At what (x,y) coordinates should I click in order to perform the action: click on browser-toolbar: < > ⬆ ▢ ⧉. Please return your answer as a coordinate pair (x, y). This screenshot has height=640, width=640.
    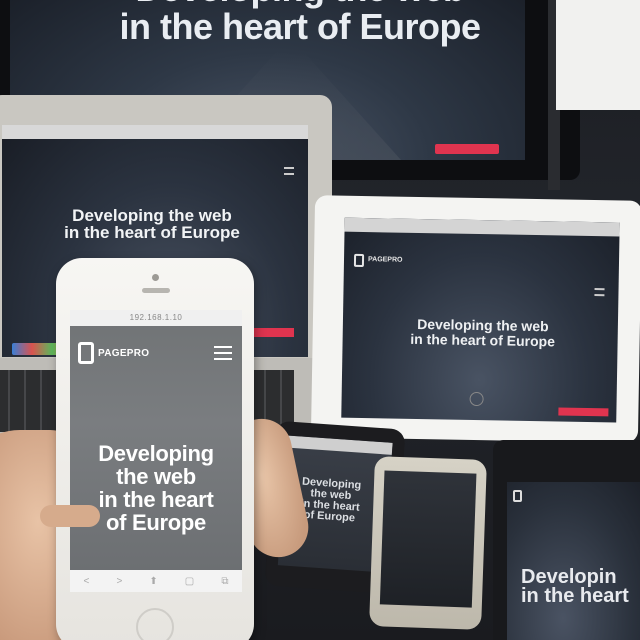
    Looking at the image, I should click on (156, 581).